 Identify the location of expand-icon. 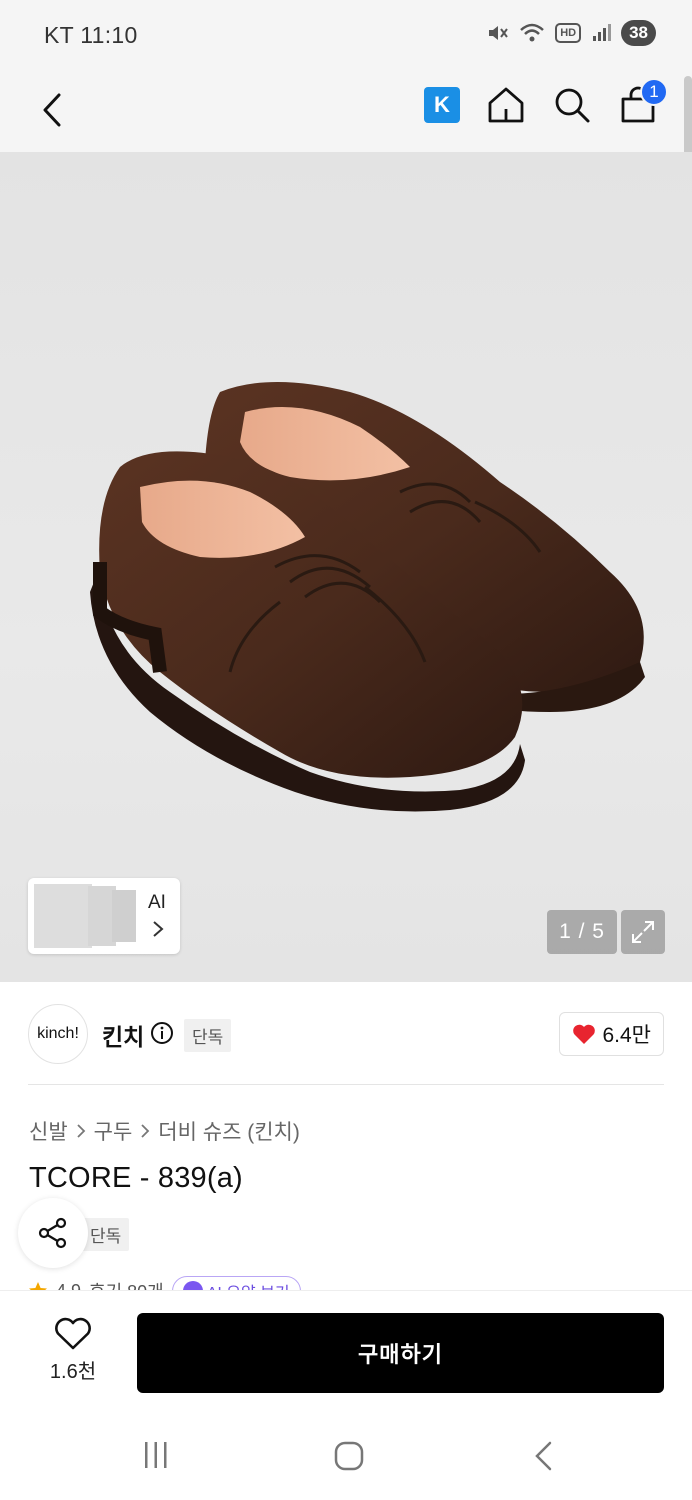
(643, 932).